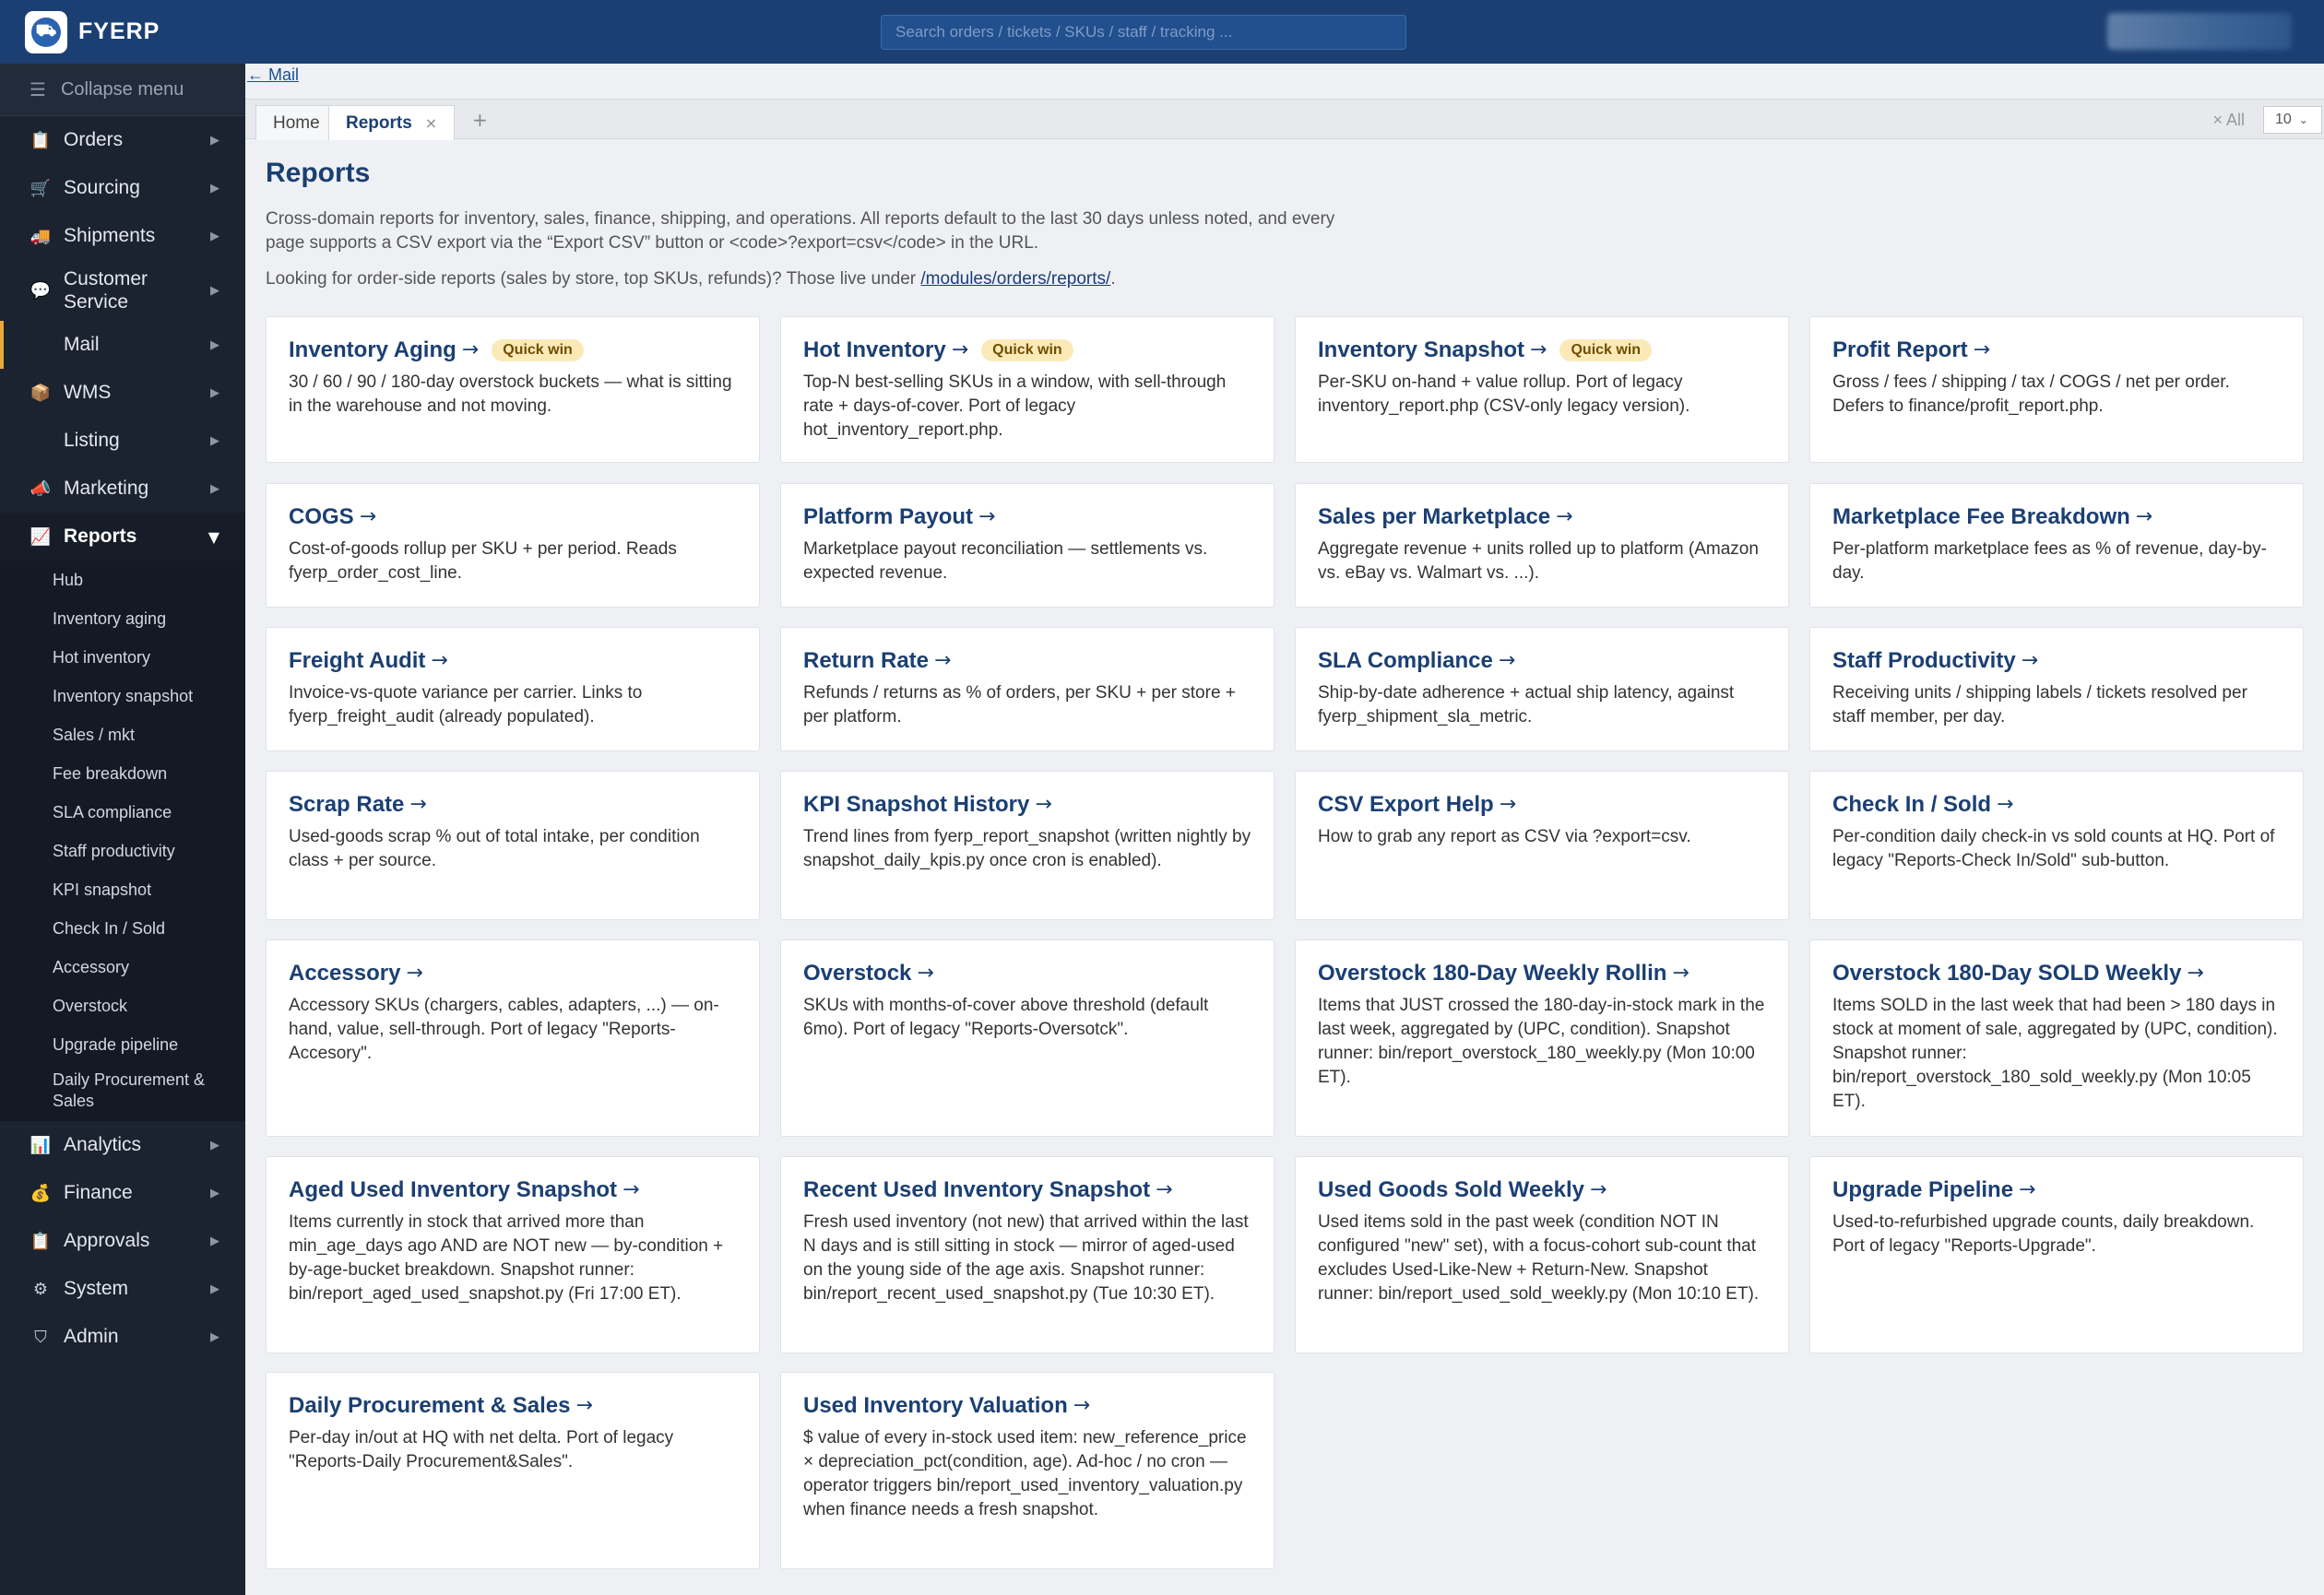  Describe the element at coordinates (122, 290) in the screenshot. I see `sidebar-item-customer-service: 💬 Customer Service ▶` at that location.